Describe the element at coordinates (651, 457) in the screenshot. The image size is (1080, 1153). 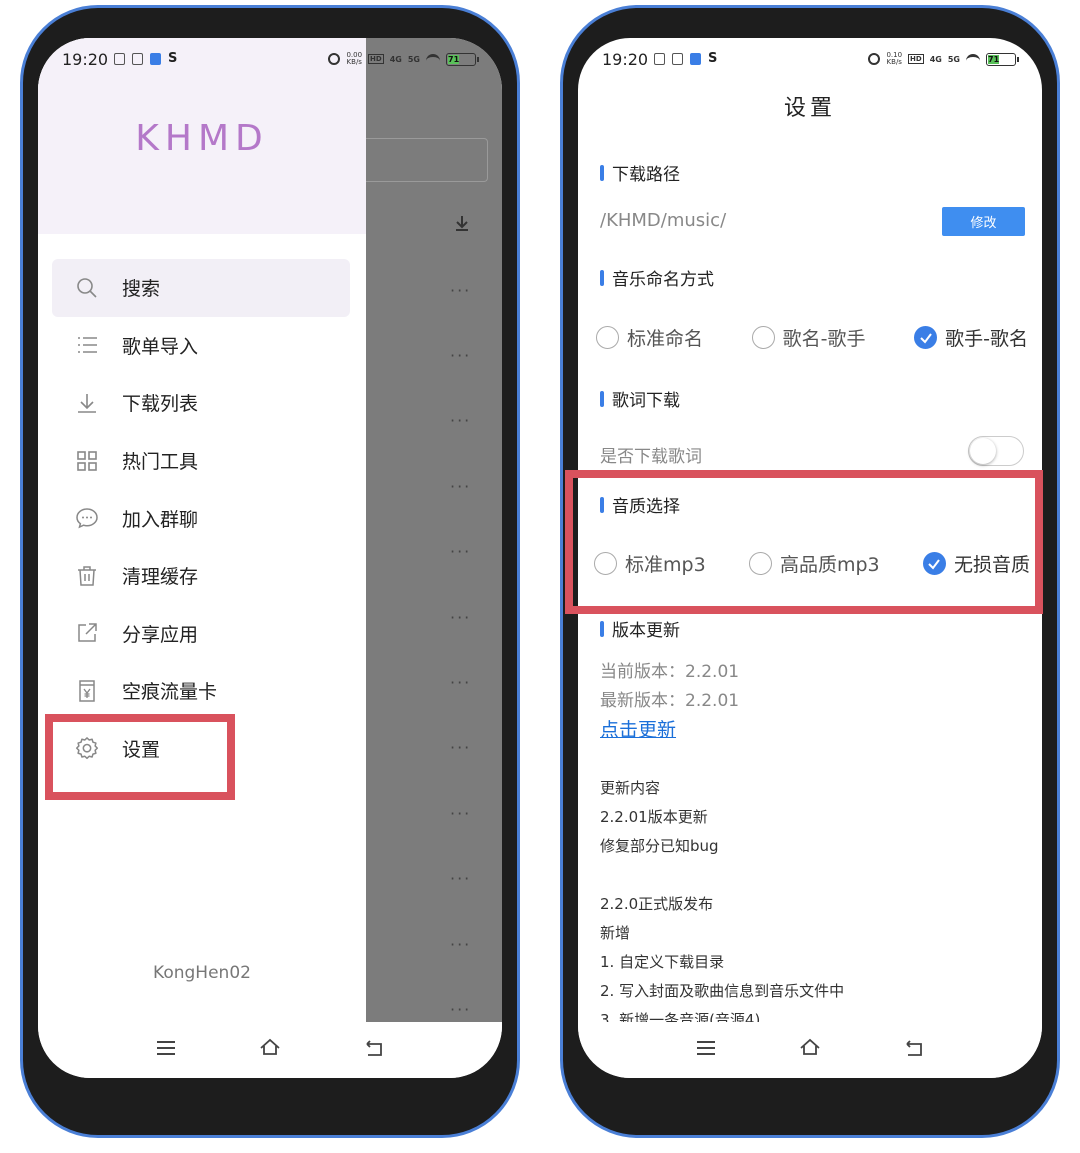
I see `lyrics-toggle-label: 是否下载歌词` at that location.